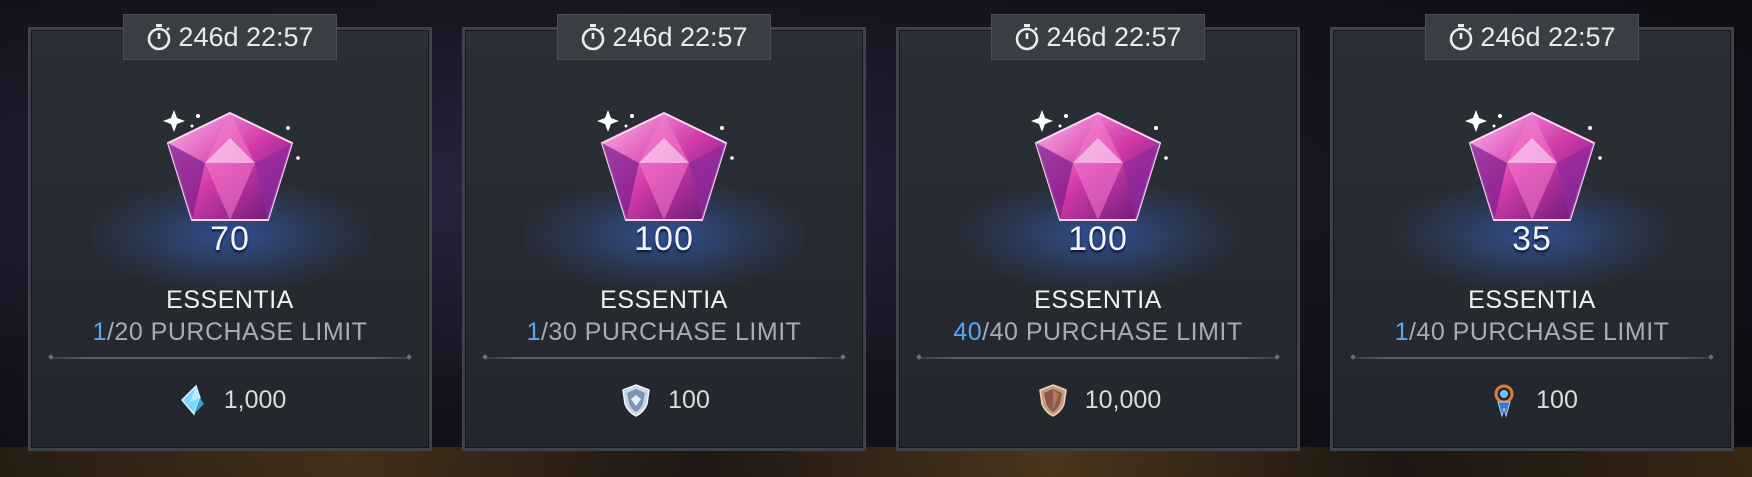 The height and width of the screenshot is (477, 1752). I want to click on purchase-limit: 40/40 PURCHASE LIMIT, so click(1098, 332).